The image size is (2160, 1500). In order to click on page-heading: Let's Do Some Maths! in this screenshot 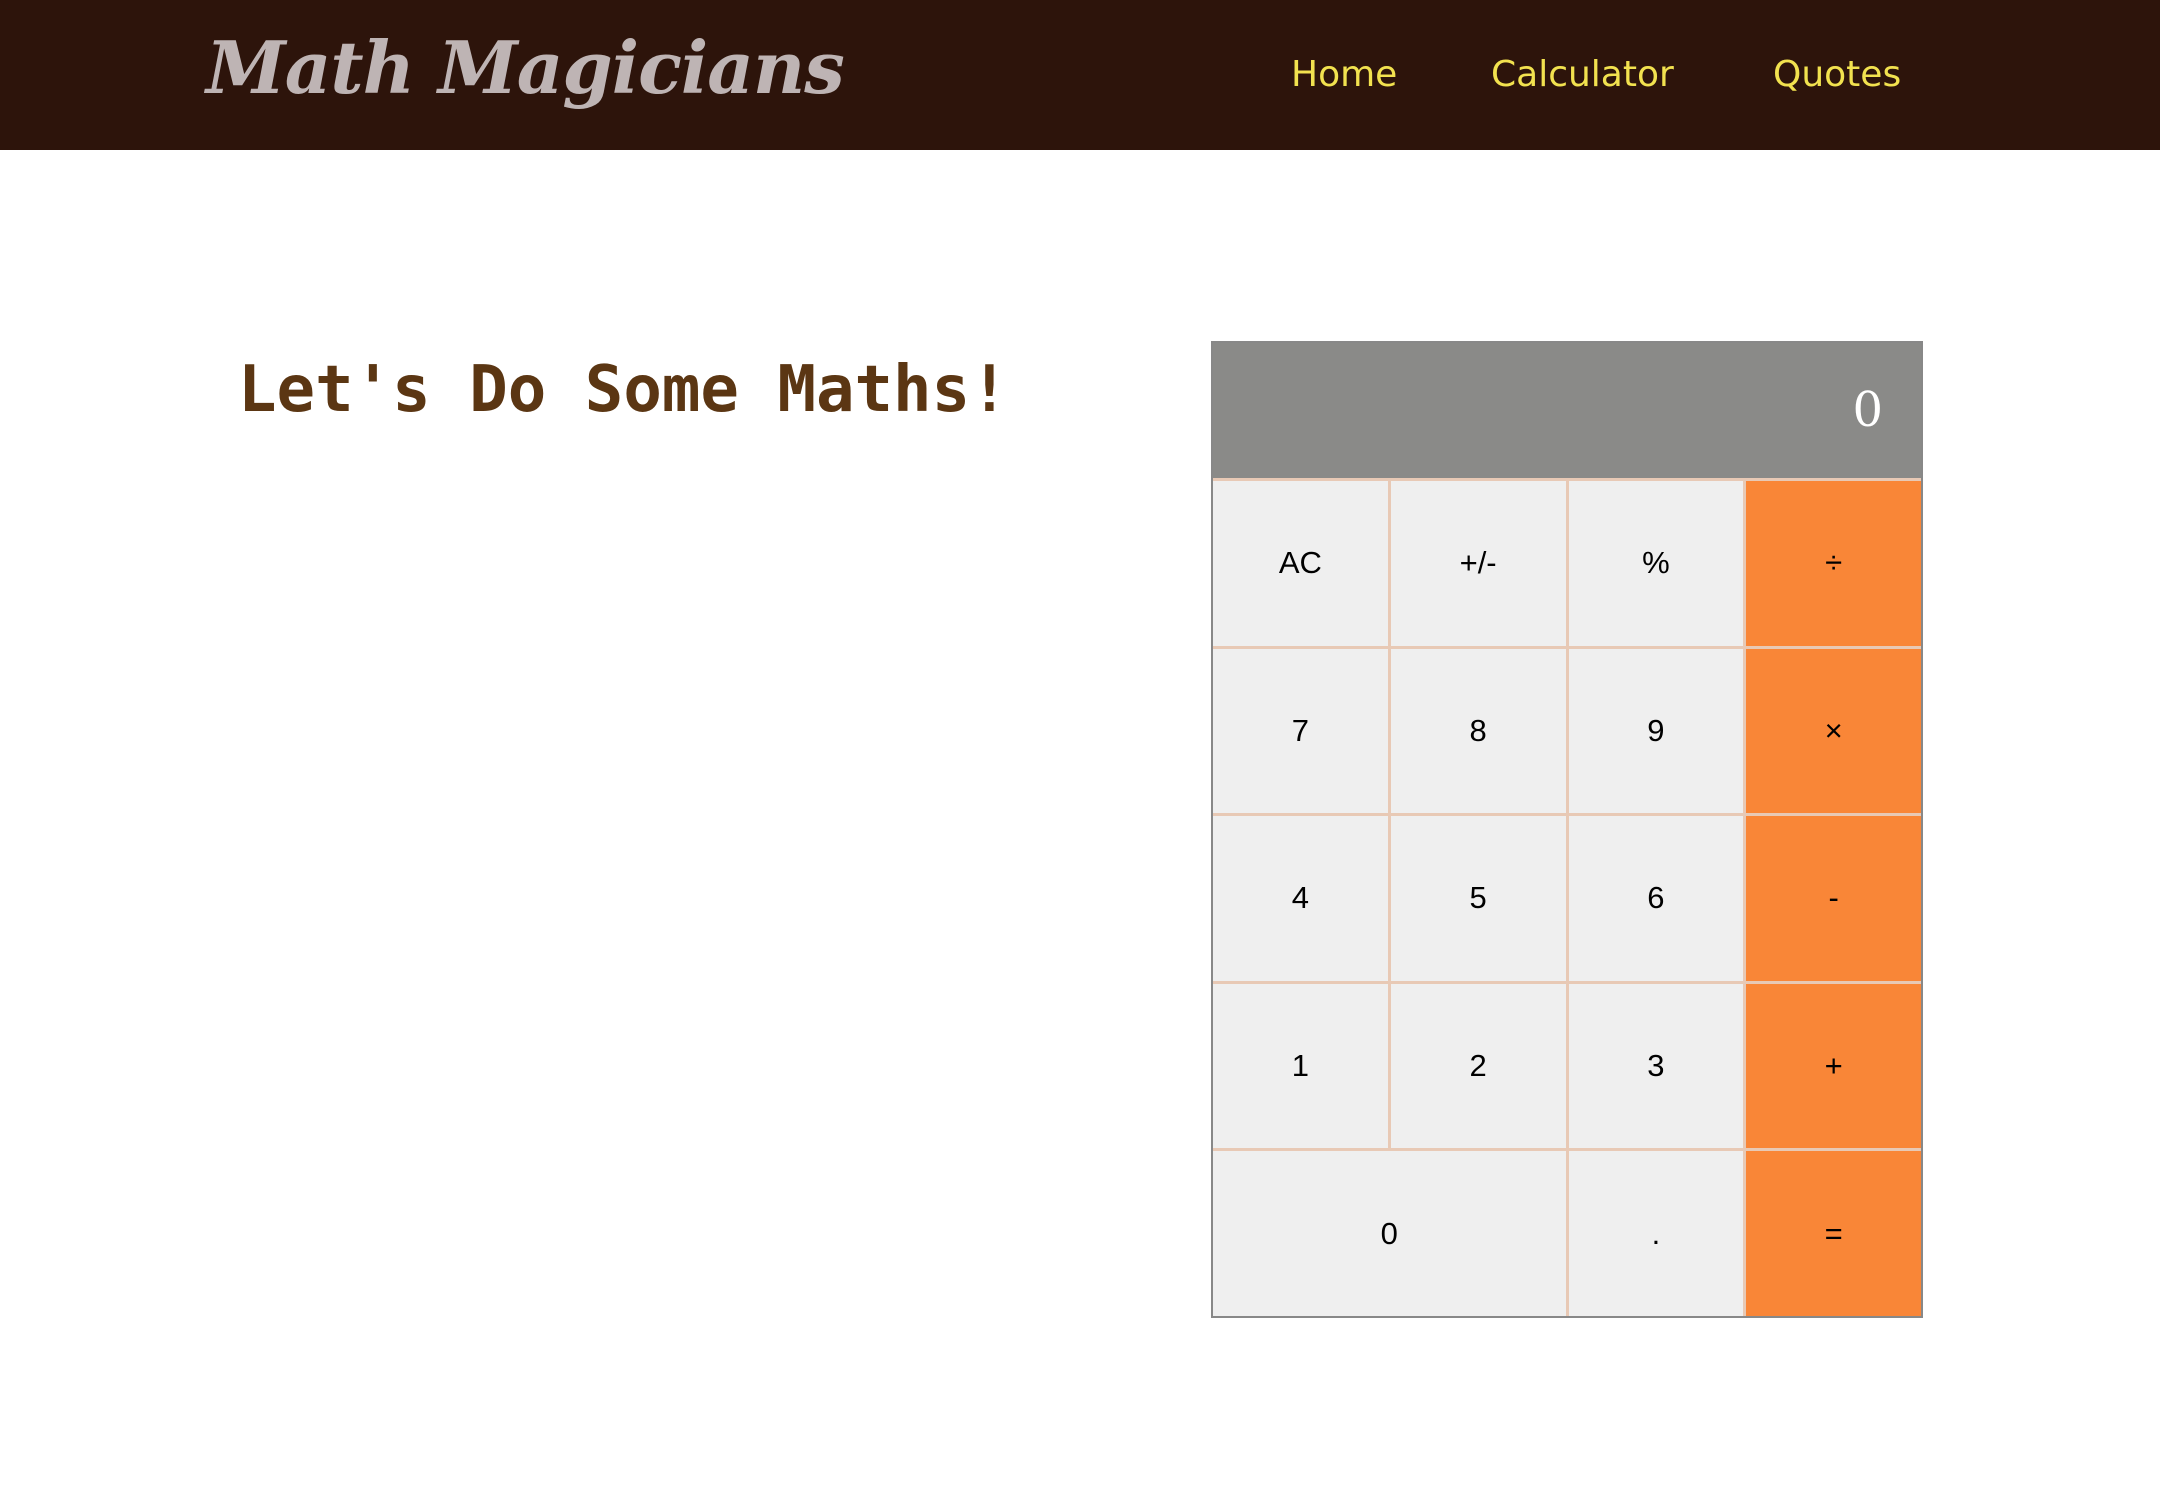, I will do `click(623, 390)`.